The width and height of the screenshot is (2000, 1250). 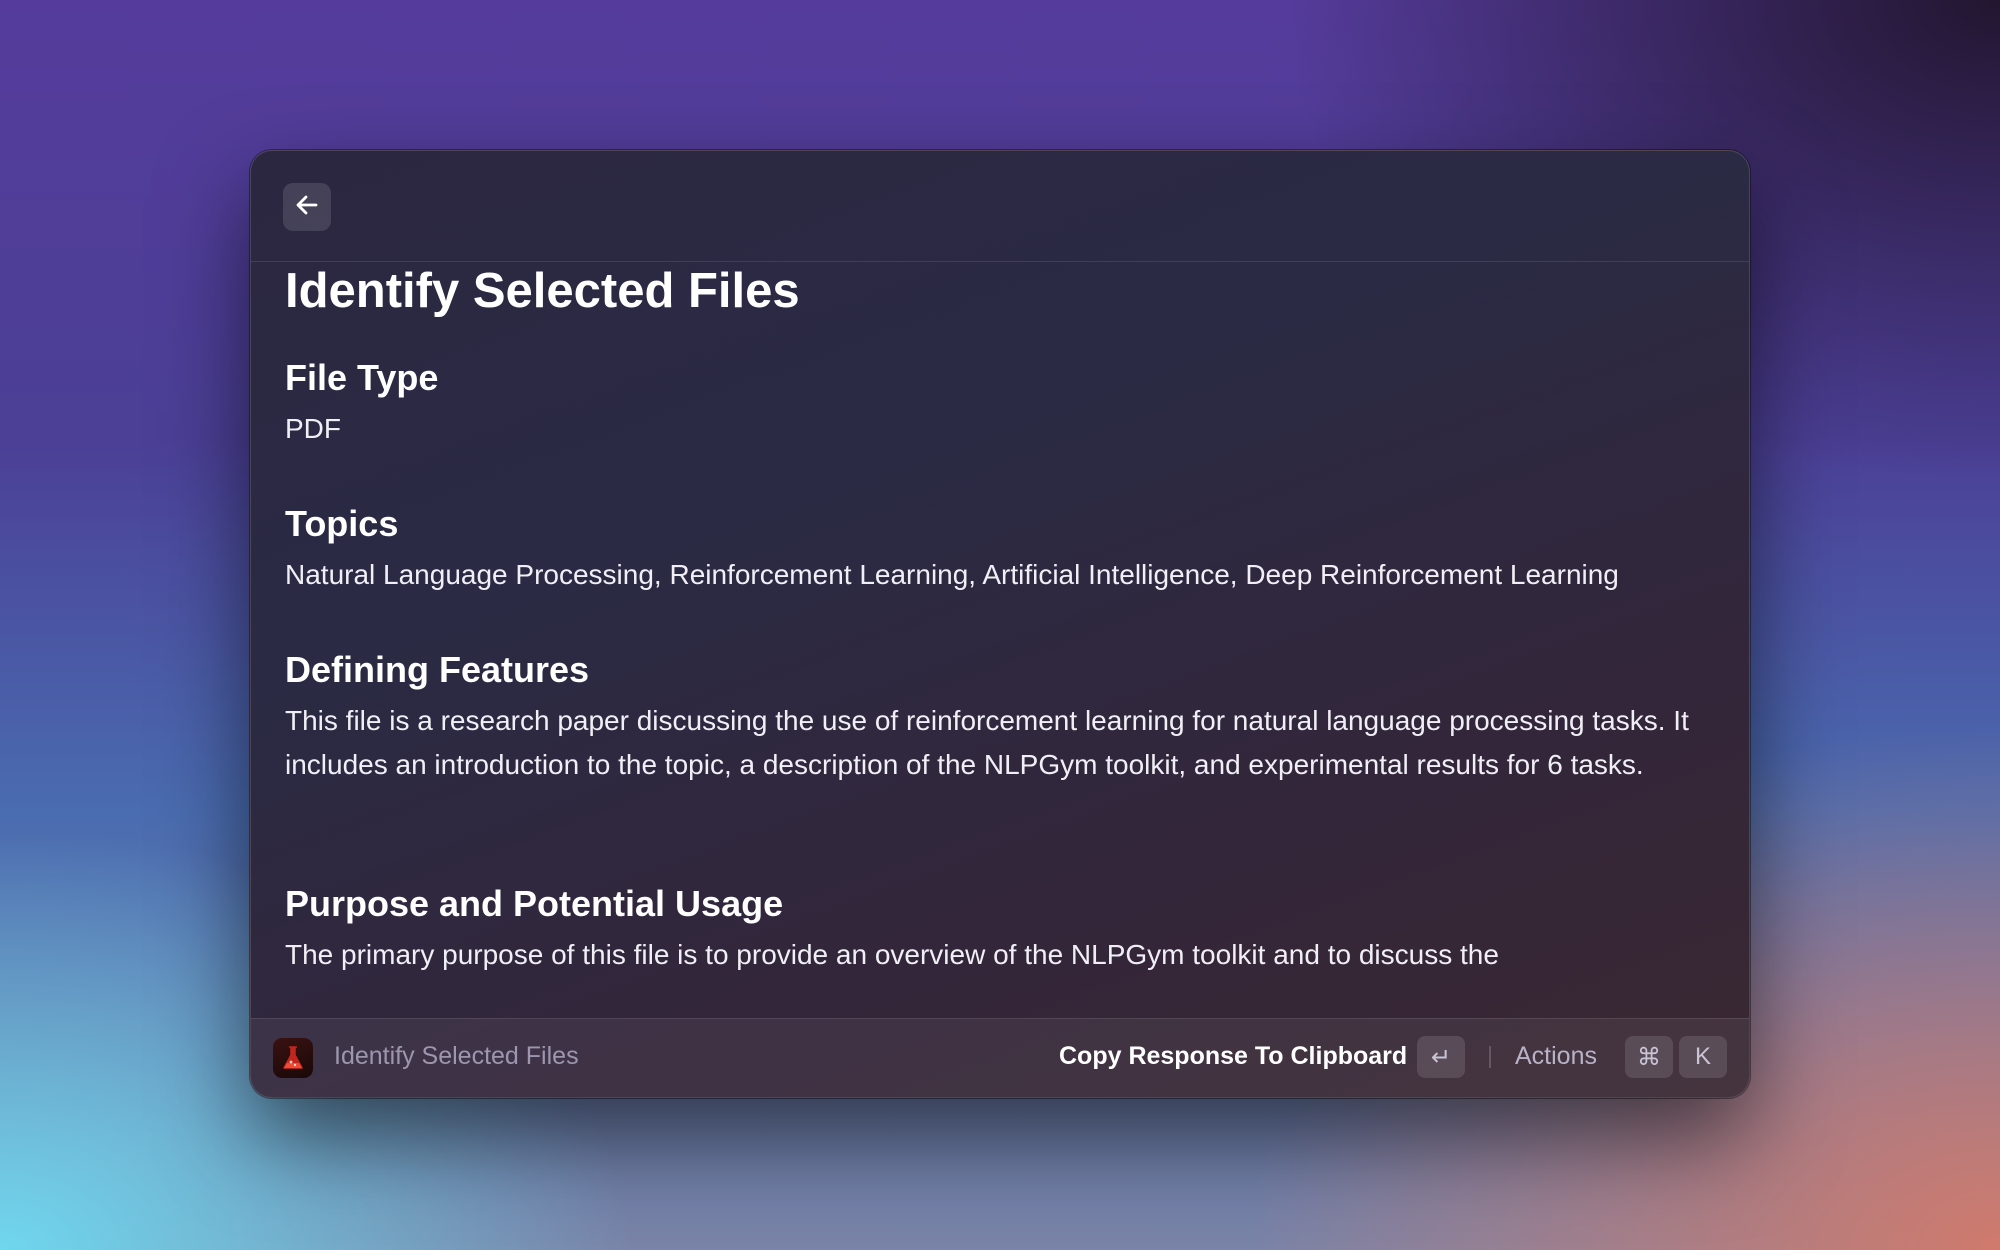 I want to click on section-body-file-type: PDF, so click(x=313, y=428).